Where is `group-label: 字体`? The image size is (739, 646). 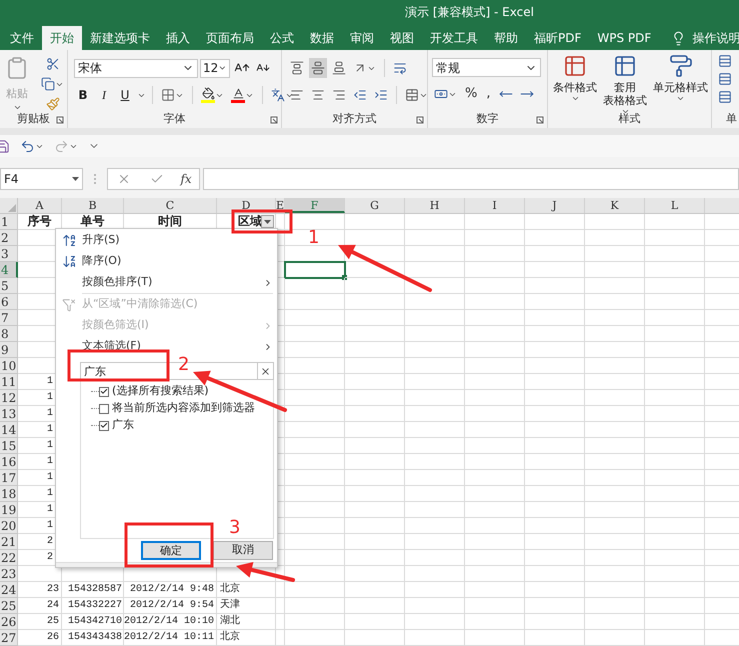
group-label: 字体 is located at coordinates (175, 119).